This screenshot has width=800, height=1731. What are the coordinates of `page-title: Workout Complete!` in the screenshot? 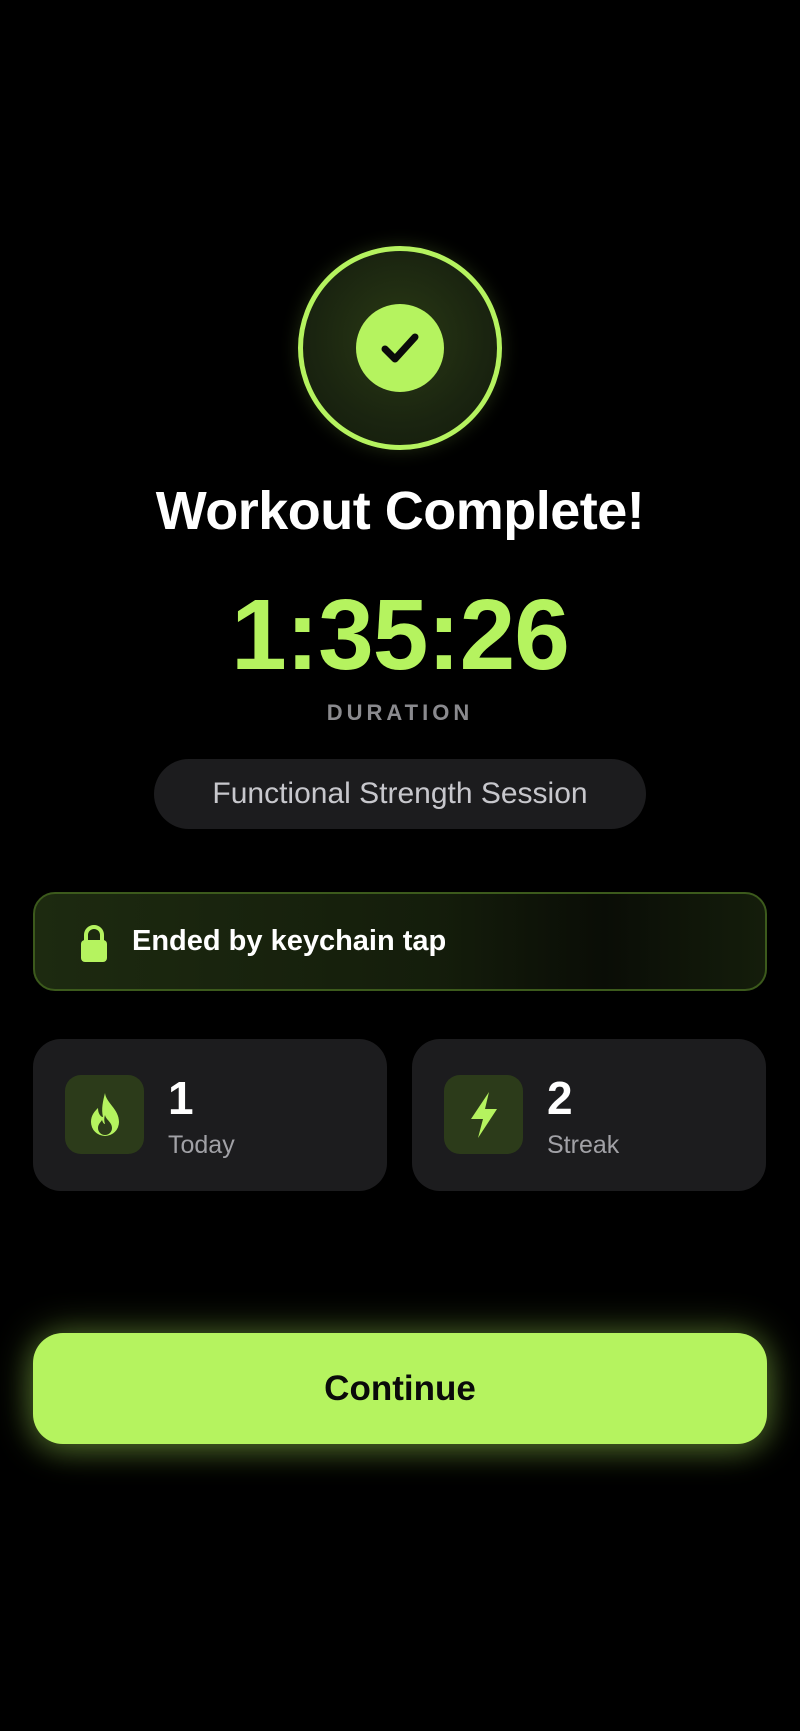 It's located at (400, 511).